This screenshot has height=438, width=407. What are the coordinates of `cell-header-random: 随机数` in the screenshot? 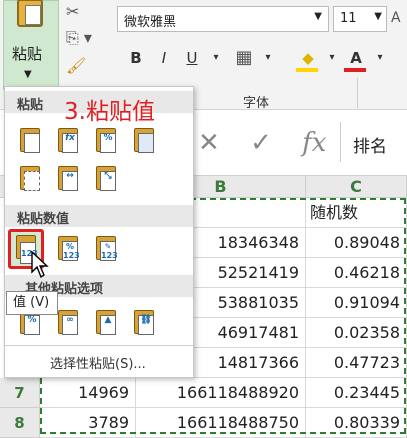 It's located at (356, 213).